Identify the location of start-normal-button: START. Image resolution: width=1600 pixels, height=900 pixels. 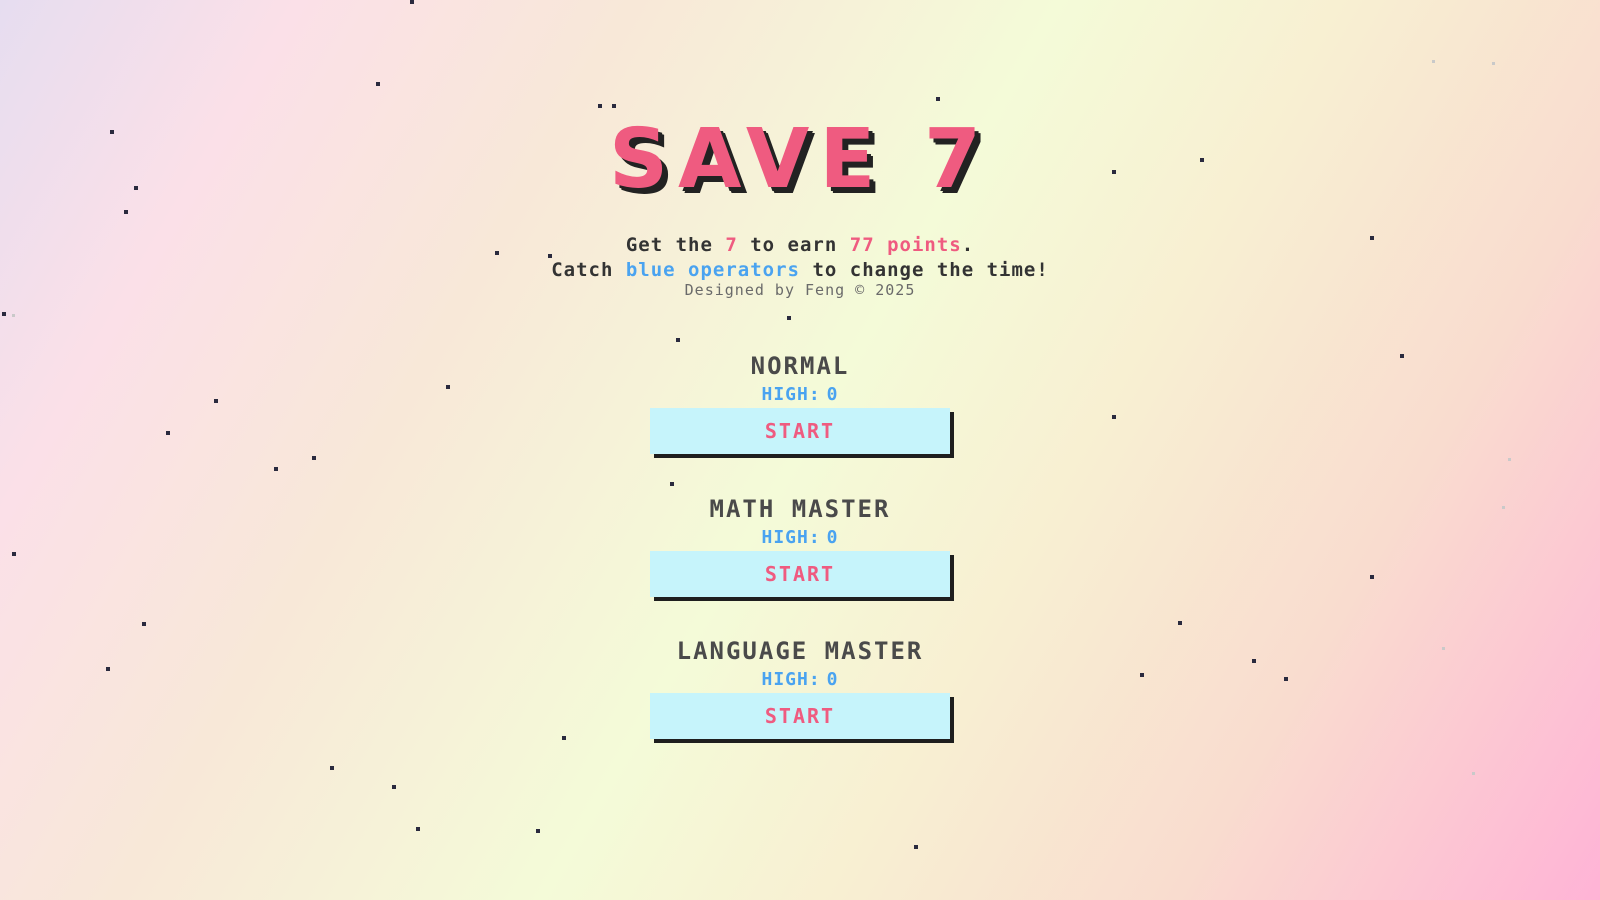
(800, 431).